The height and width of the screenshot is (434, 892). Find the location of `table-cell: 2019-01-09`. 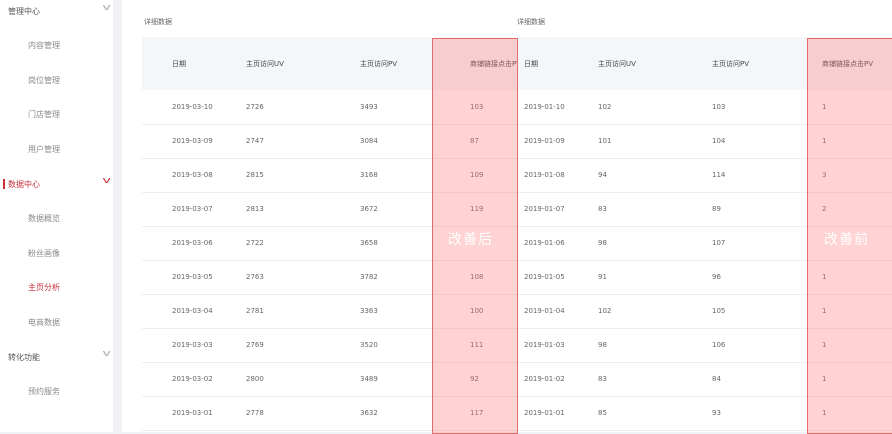

table-cell: 2019-01-09 is located at coordinates (544, 141).